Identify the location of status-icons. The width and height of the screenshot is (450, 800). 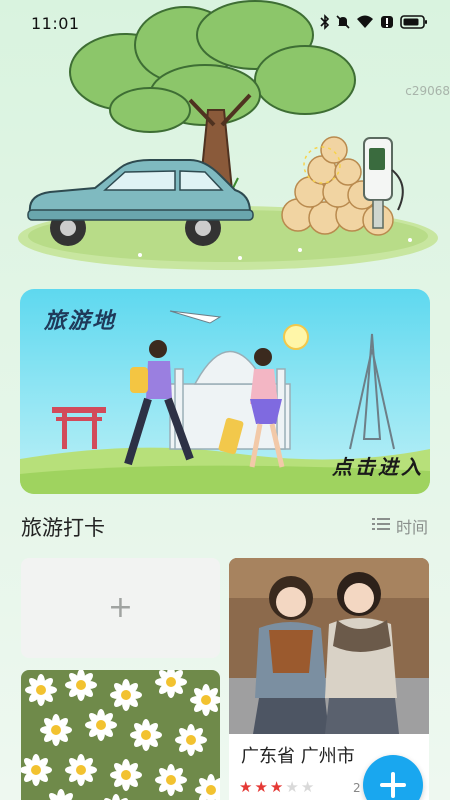
(374, 24).